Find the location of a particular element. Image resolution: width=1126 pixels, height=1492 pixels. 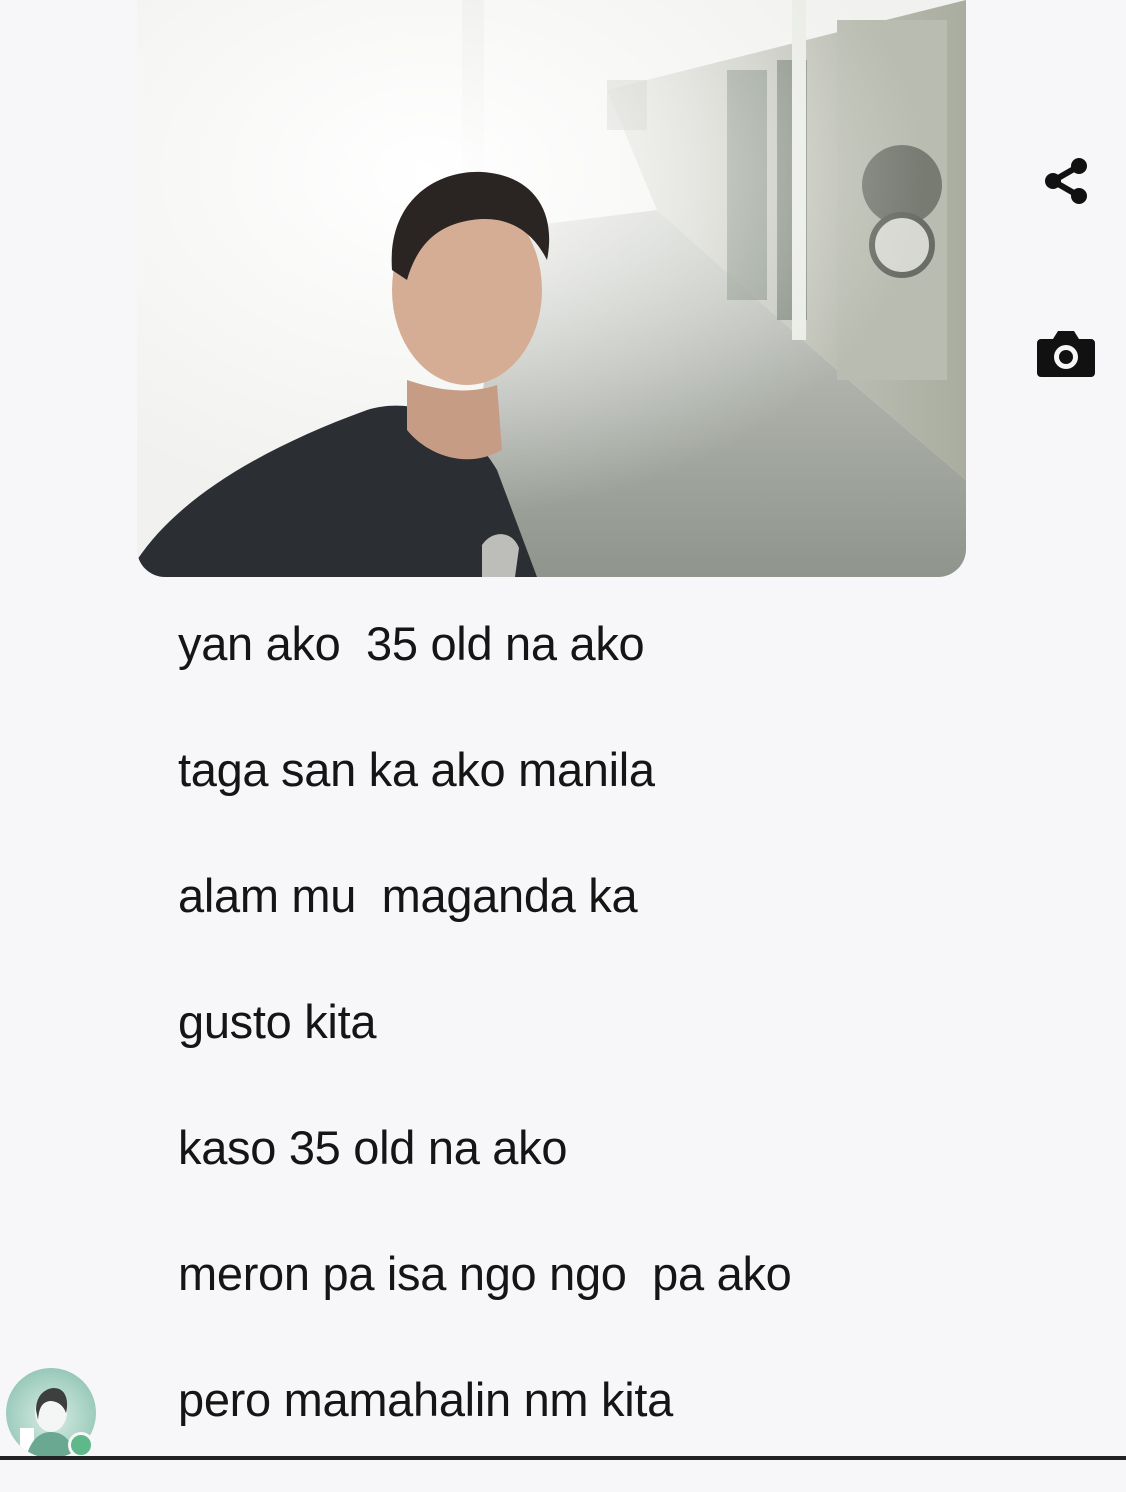

camera-icon is located at coordinates (1066, 353).